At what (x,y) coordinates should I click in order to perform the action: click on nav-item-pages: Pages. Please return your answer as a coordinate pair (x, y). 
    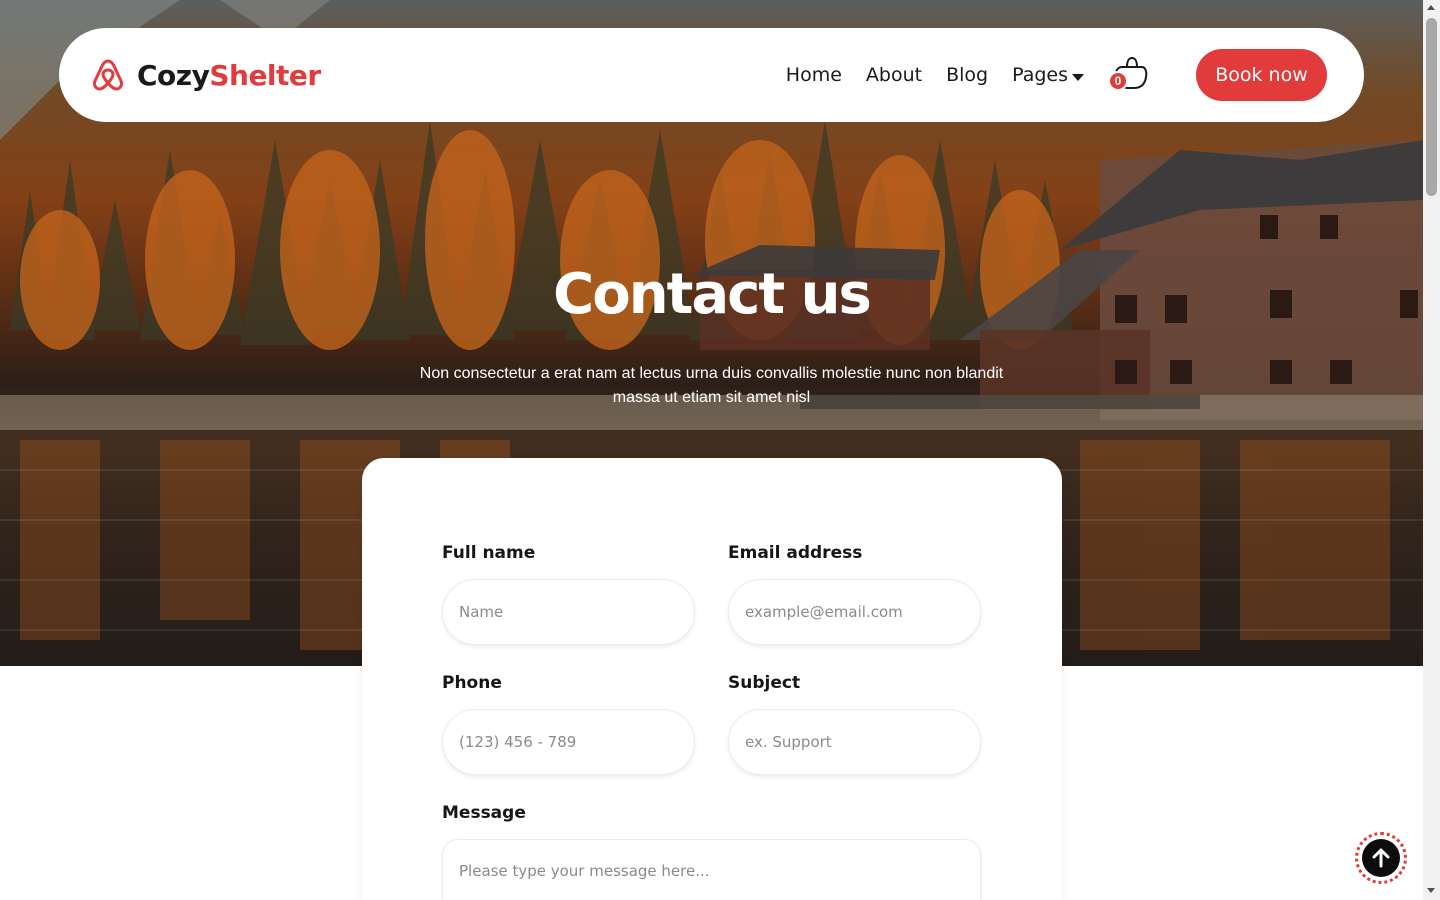
    Looking at the image, I should click on (1048, 75).